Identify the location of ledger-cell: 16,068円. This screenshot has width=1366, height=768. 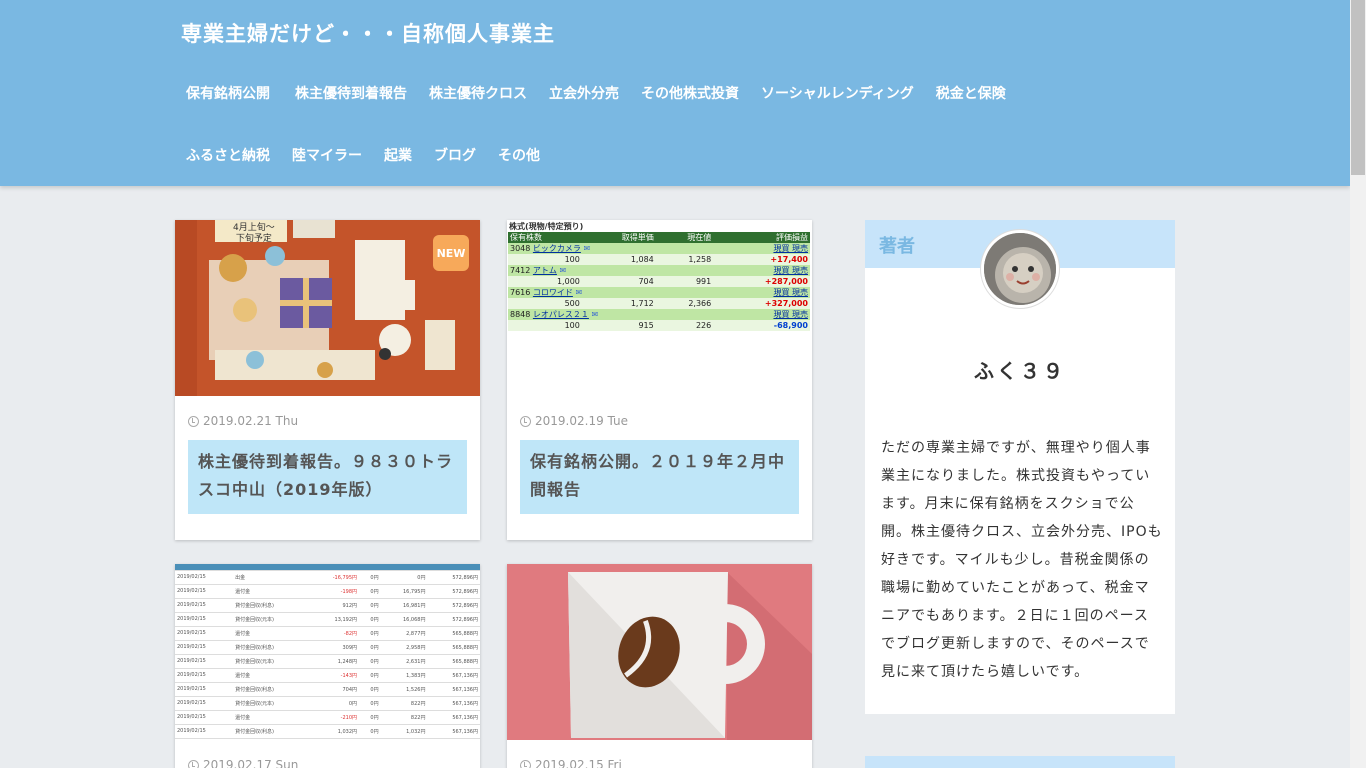
(404, 619).